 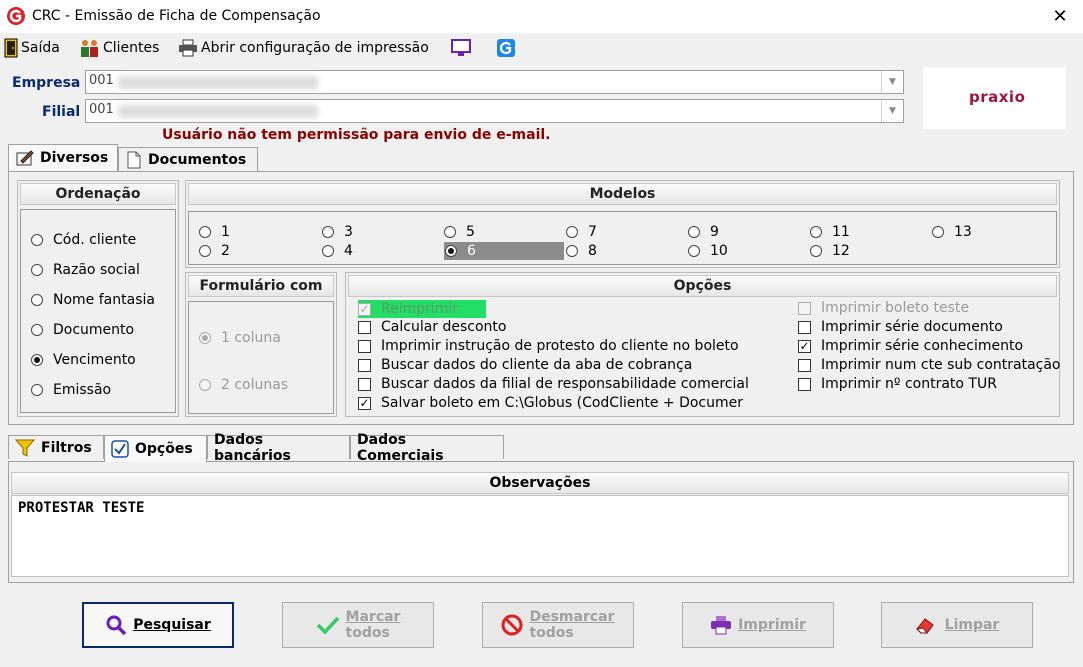 I want to click on filial-label: Filial, so click(x=61, y=112).